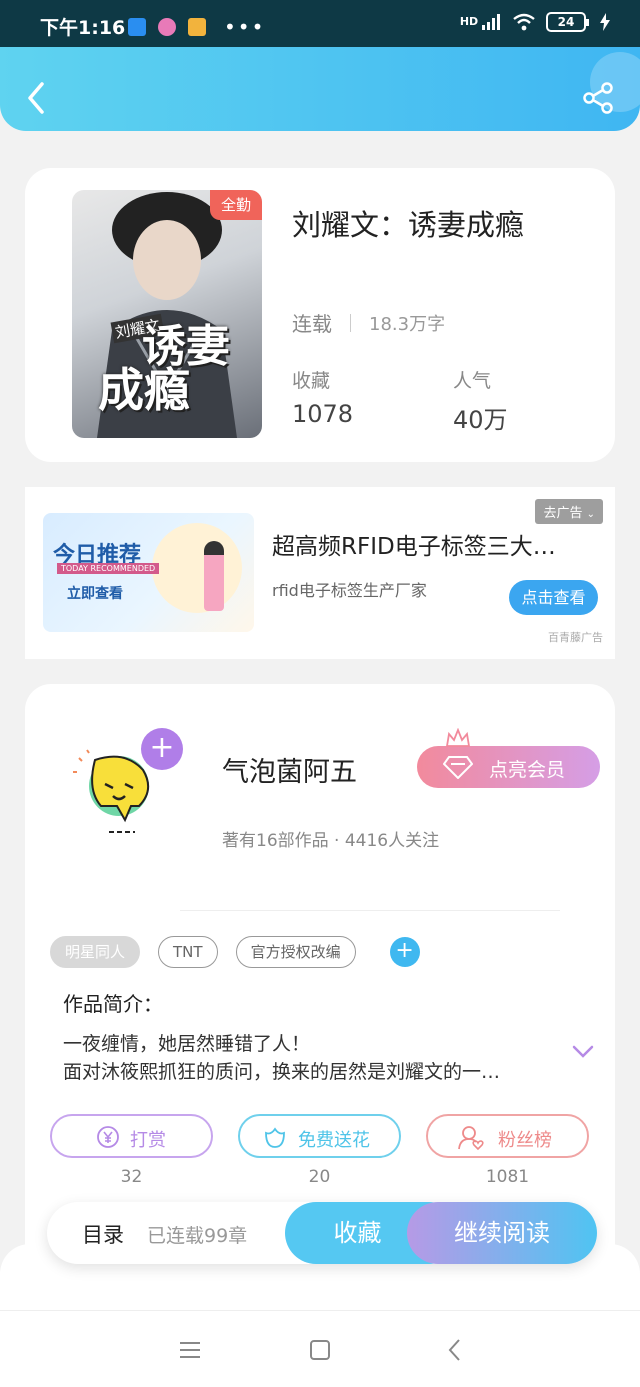 The image size is (640, 1387). Describe the element at coordinates (131, 1177) in the screenshot. I see `reward-count: 32` at that location.